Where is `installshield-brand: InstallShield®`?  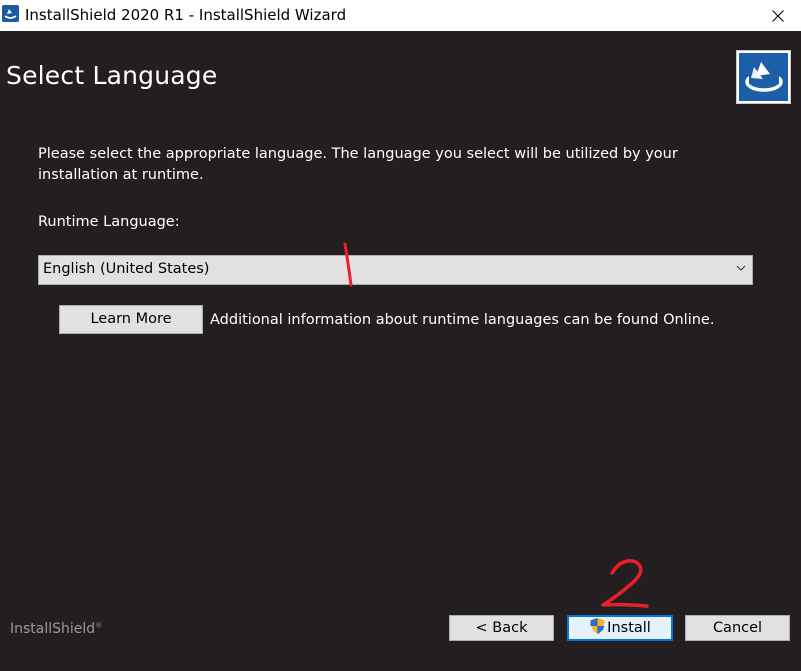 installshield-brand: InstallShield® is located at coordinates (56, 629).